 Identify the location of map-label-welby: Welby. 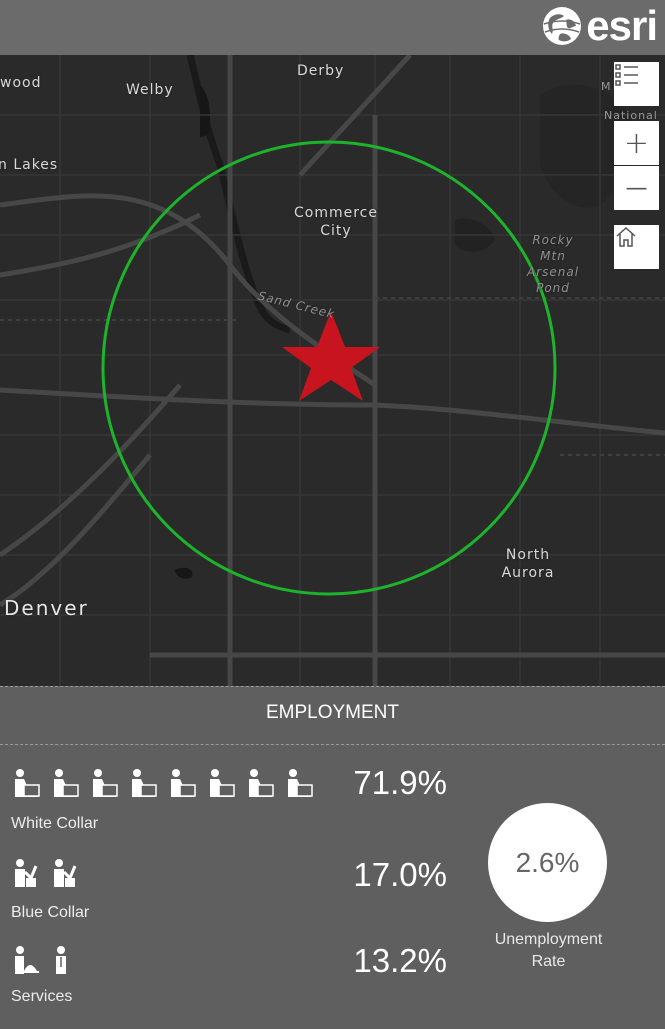
(150, 90).